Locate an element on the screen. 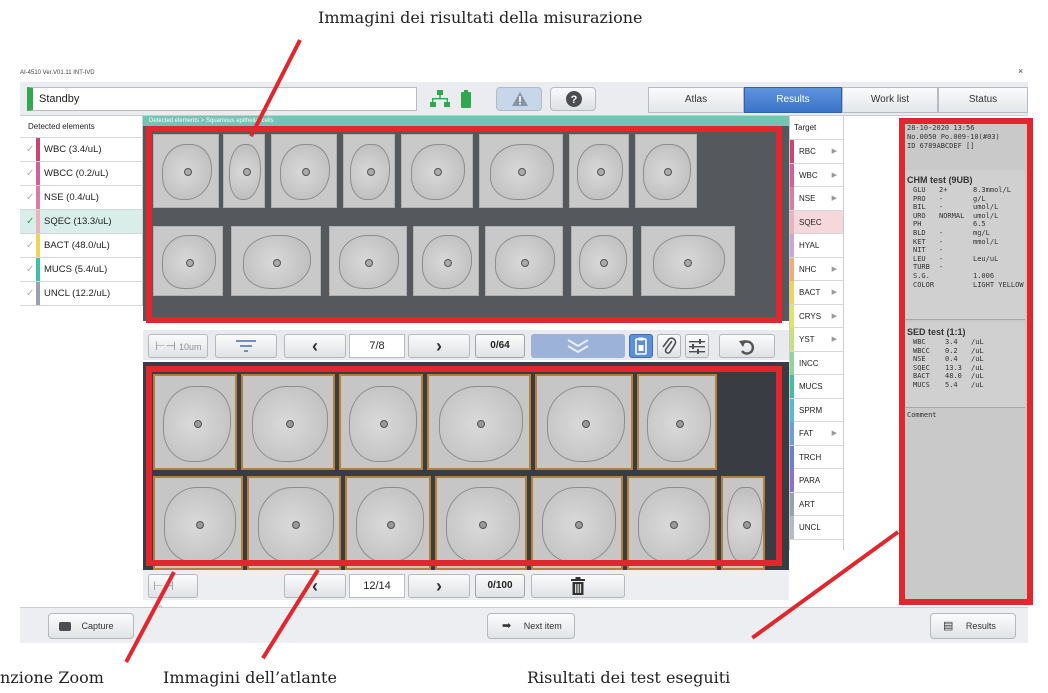  detected-item: ✓ NSE (0.4/uL) is located at coordinates (81, 198).